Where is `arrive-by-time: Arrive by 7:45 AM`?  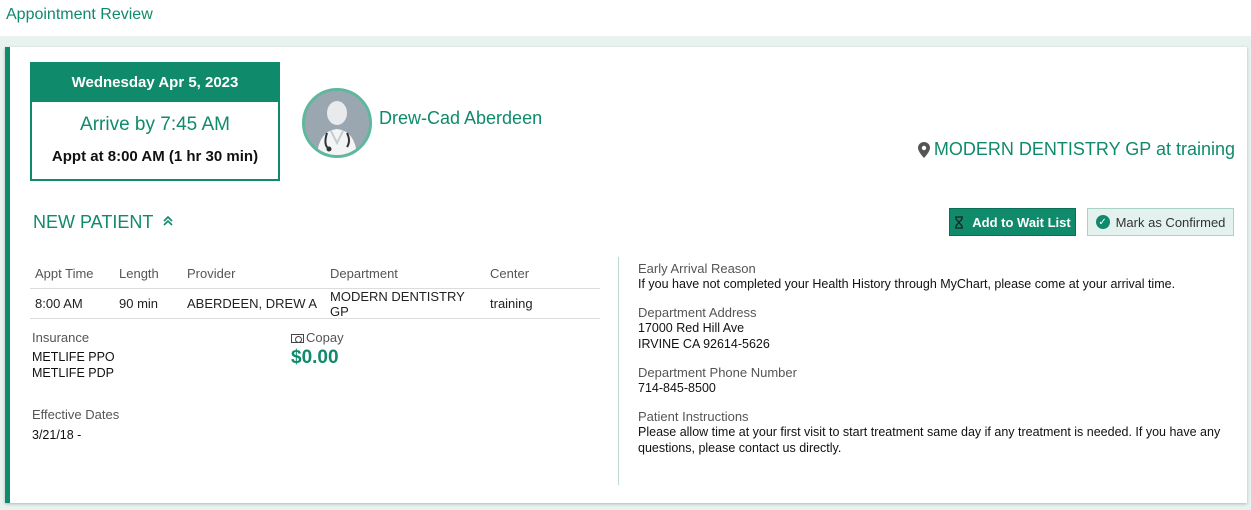
arrive-by-time: Arrive by 7:45 AM is located at coordinates (155, 124).